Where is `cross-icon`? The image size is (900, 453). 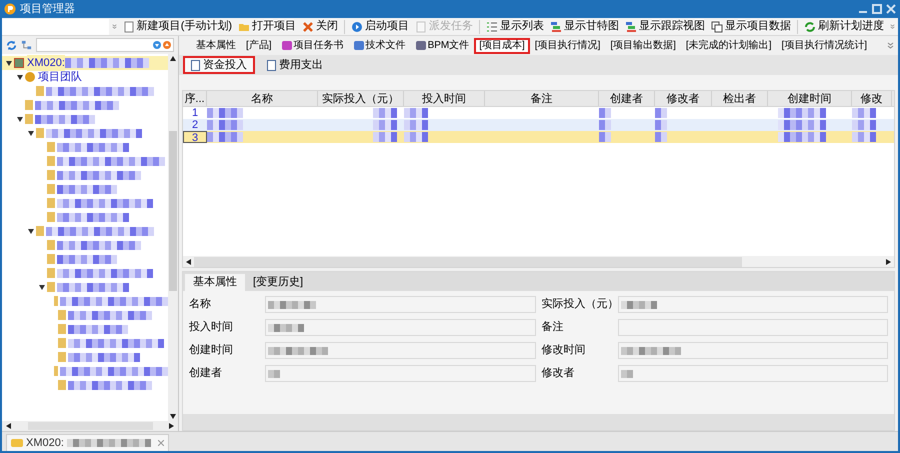 cross-icon is located at coordinates (308, 26).